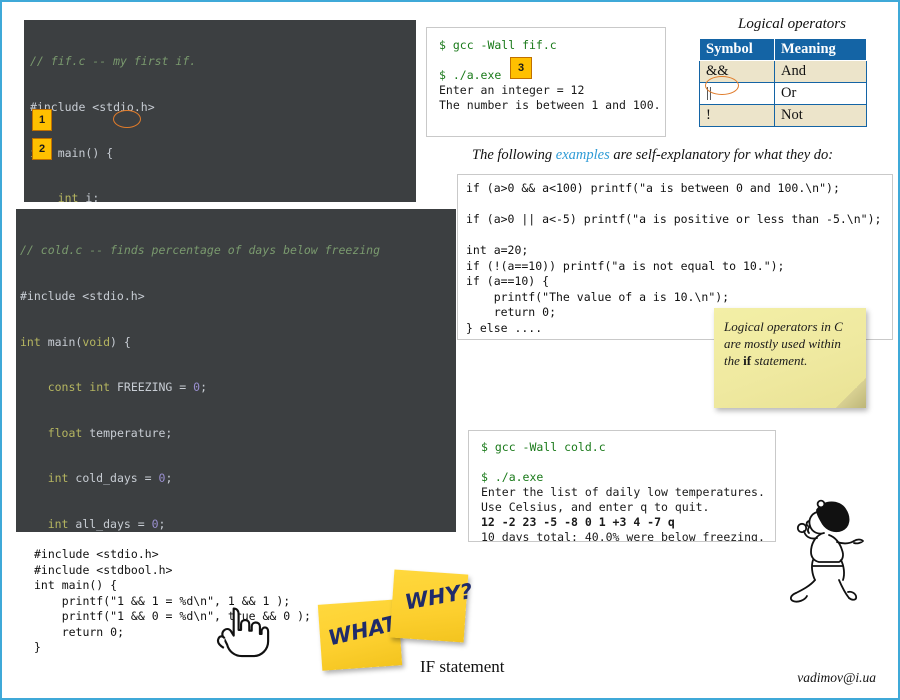 Image resolution: width=900 pixels, height=700 pixels. I want to click on note-corner-curl, so click(851, 393).